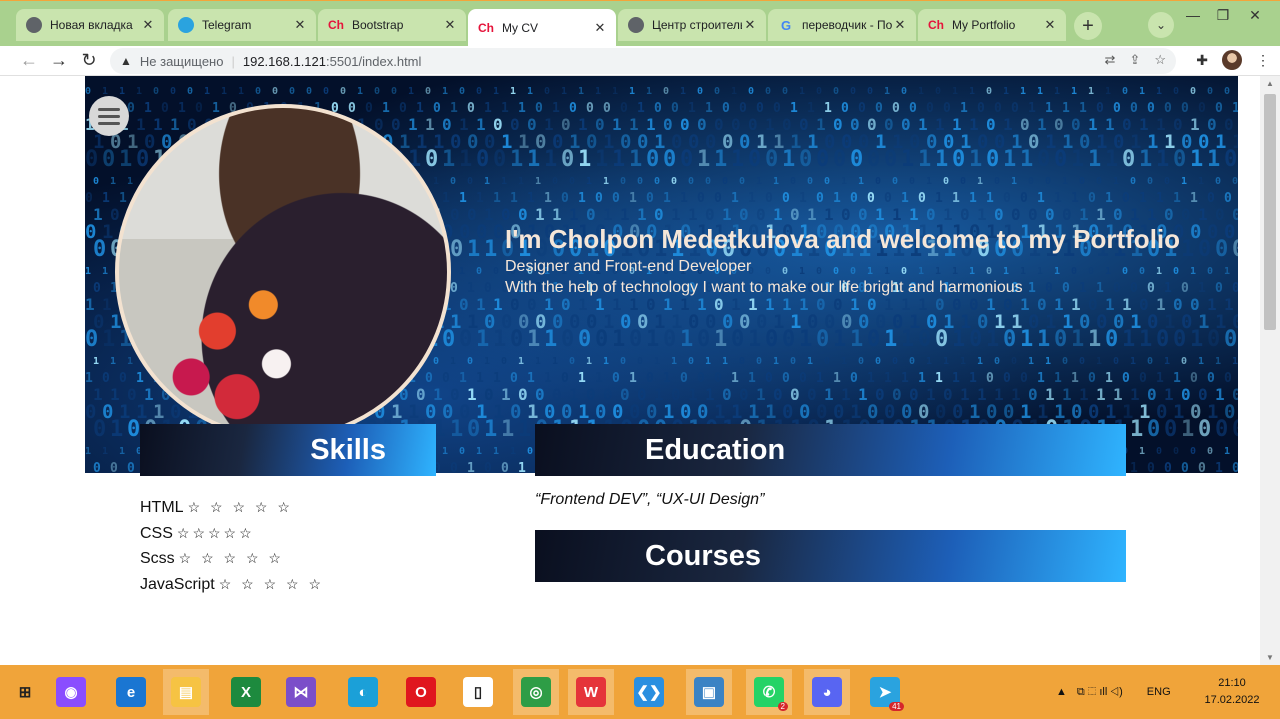  What do you see at coordinates (1088, 26) in the screenshot?
I see `new-tab-button: +` at bounding box center [1088, 26].